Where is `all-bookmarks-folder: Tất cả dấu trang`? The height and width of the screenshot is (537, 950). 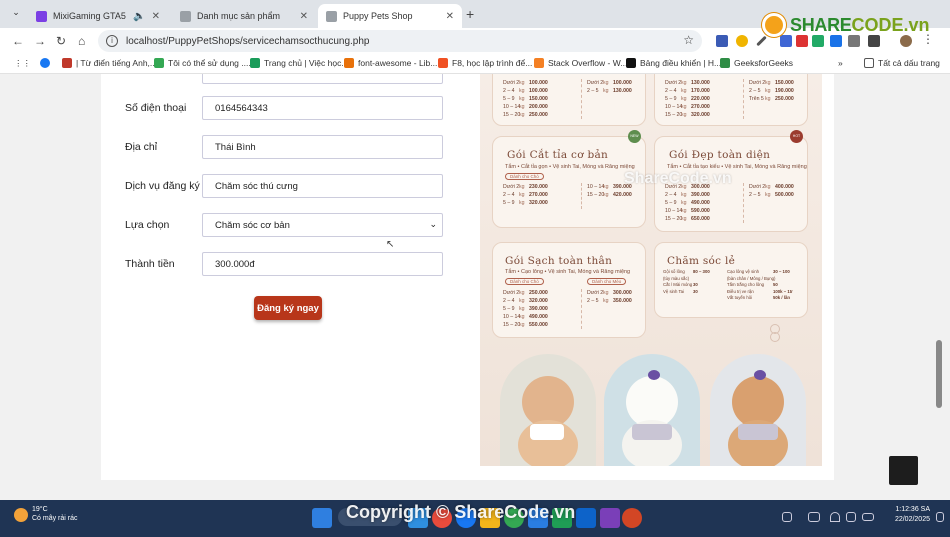 all-bookmarks-folder: Tất cả dấu trang is located at coordinates (902, 63).